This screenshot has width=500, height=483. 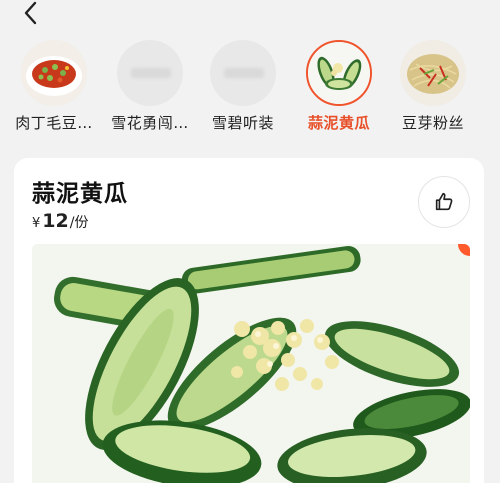 I want to click on dish-label: 蒜泥黄瓜, so click(x=338, y=123).